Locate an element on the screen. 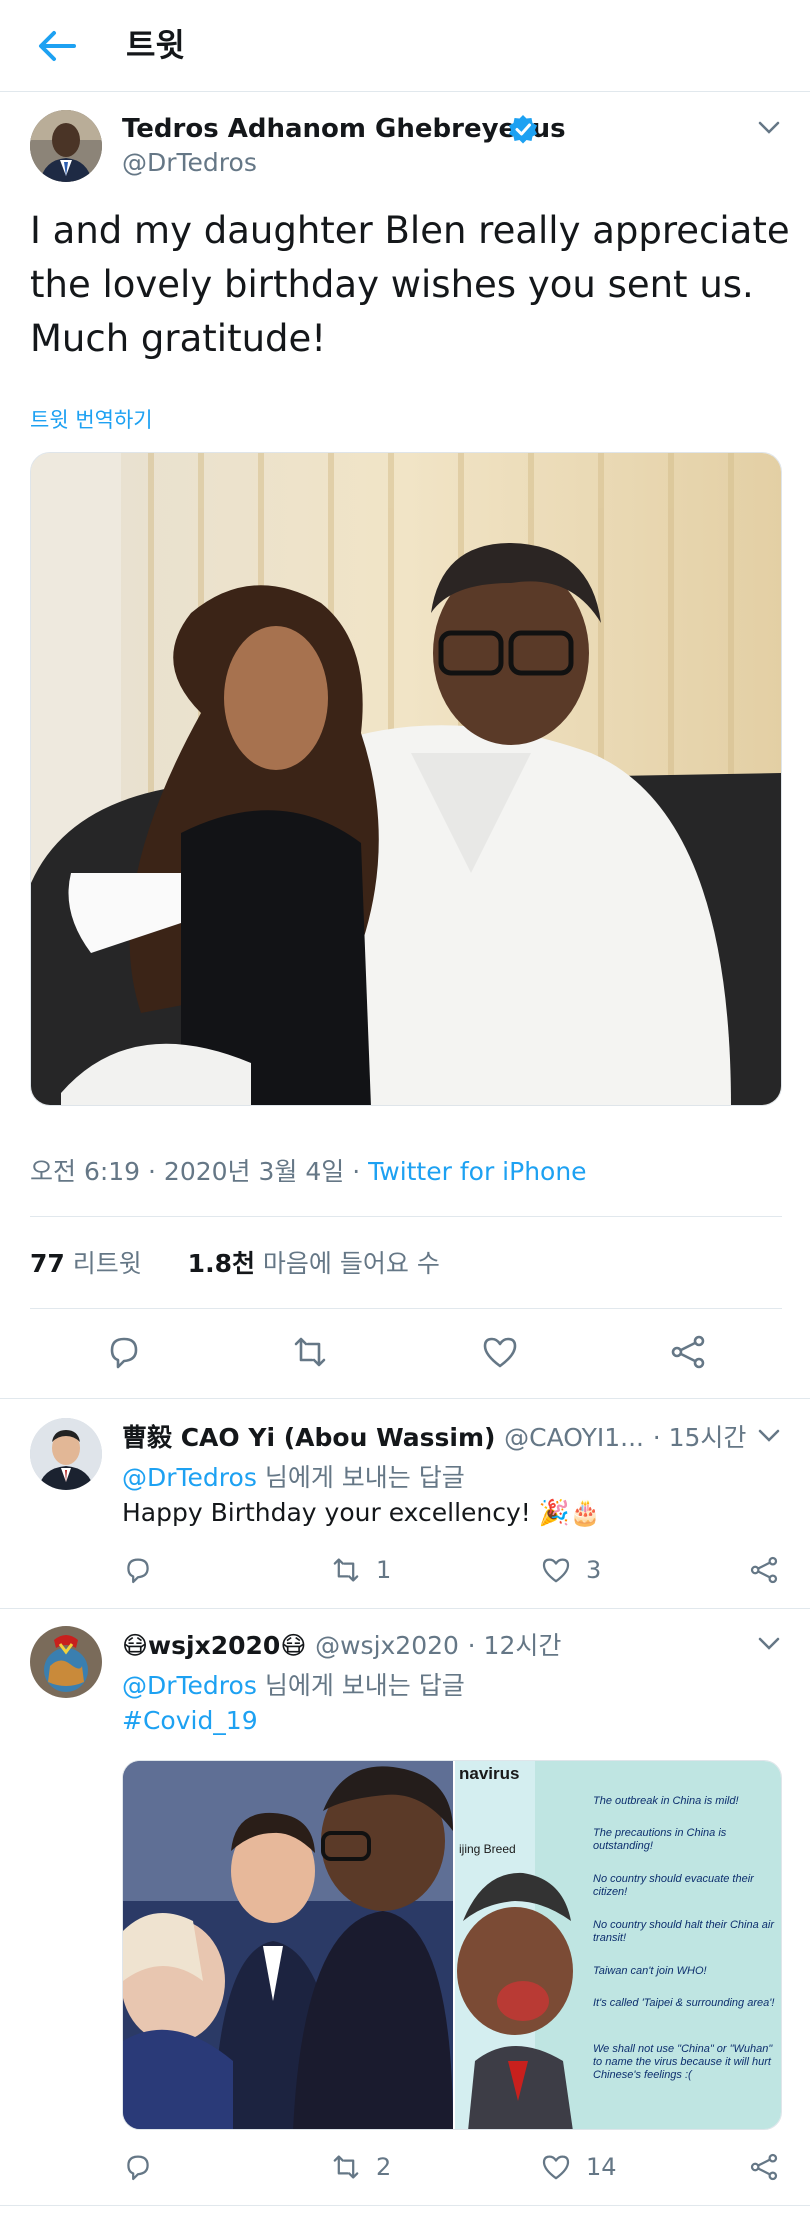  like-action: 14 is located at coordinates (578, 2167).